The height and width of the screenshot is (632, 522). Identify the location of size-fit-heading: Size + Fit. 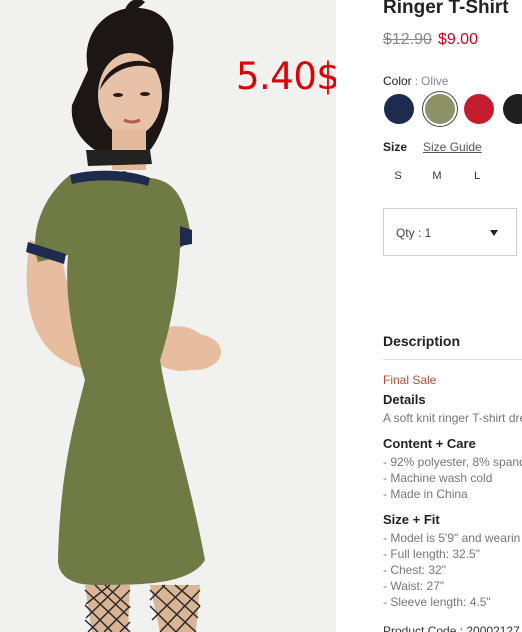
(411, 519).